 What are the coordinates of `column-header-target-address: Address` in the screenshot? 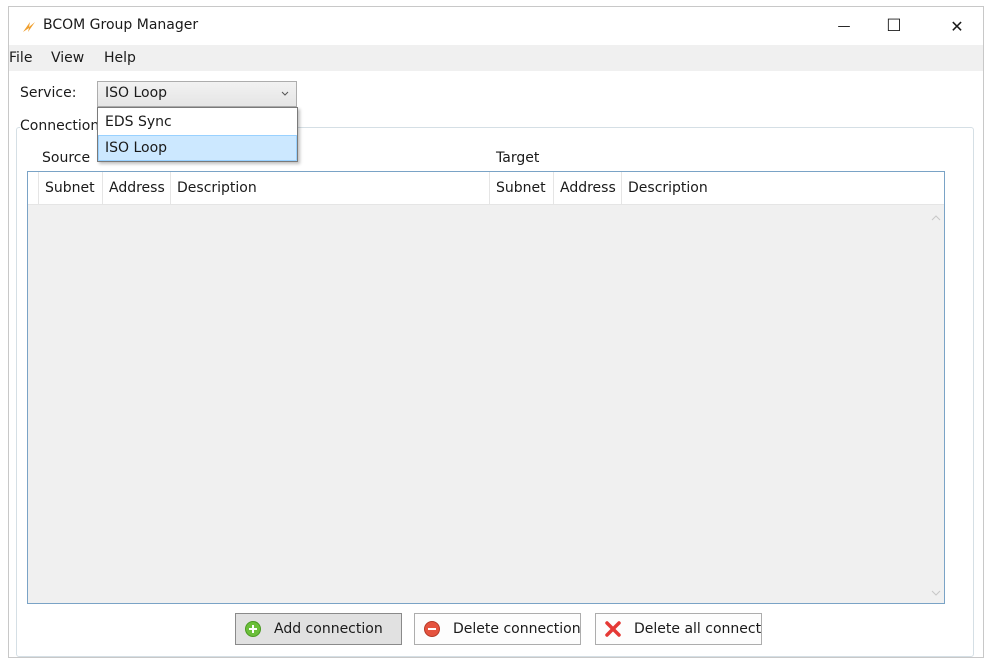 It's located at (588, 188).